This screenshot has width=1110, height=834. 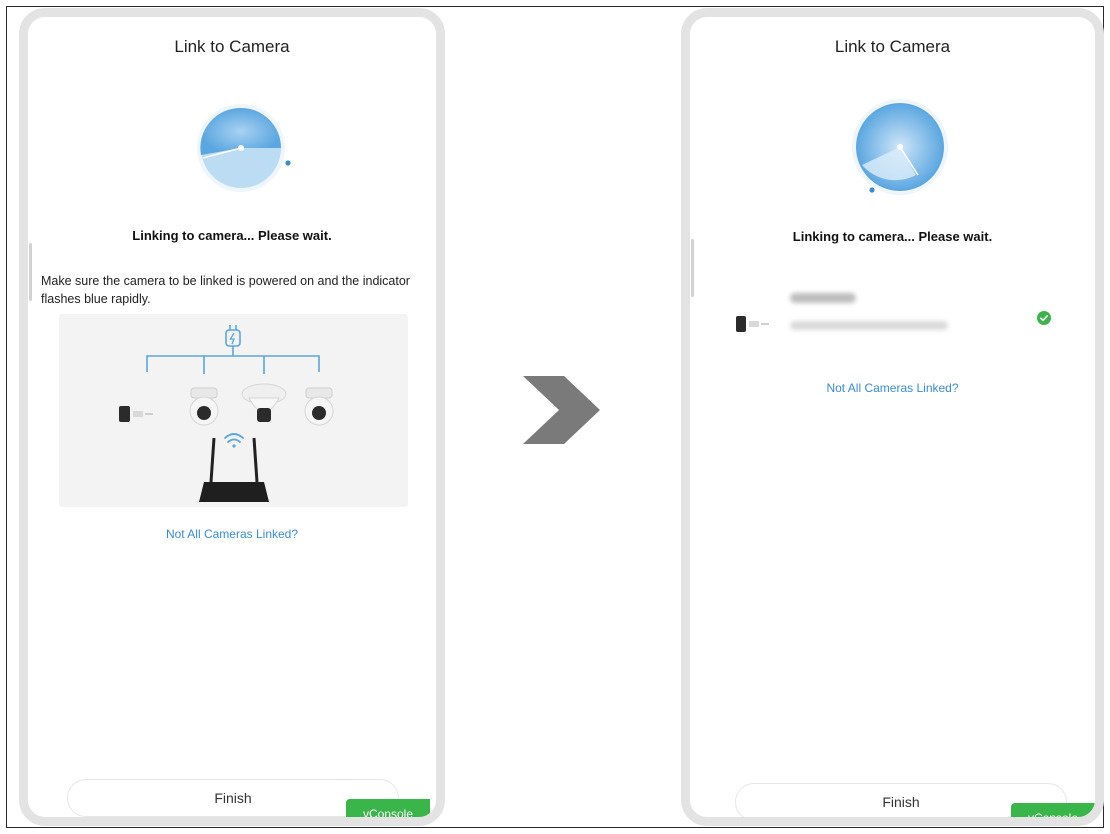 I want to click on router-icon, so click(x=234, y=469).